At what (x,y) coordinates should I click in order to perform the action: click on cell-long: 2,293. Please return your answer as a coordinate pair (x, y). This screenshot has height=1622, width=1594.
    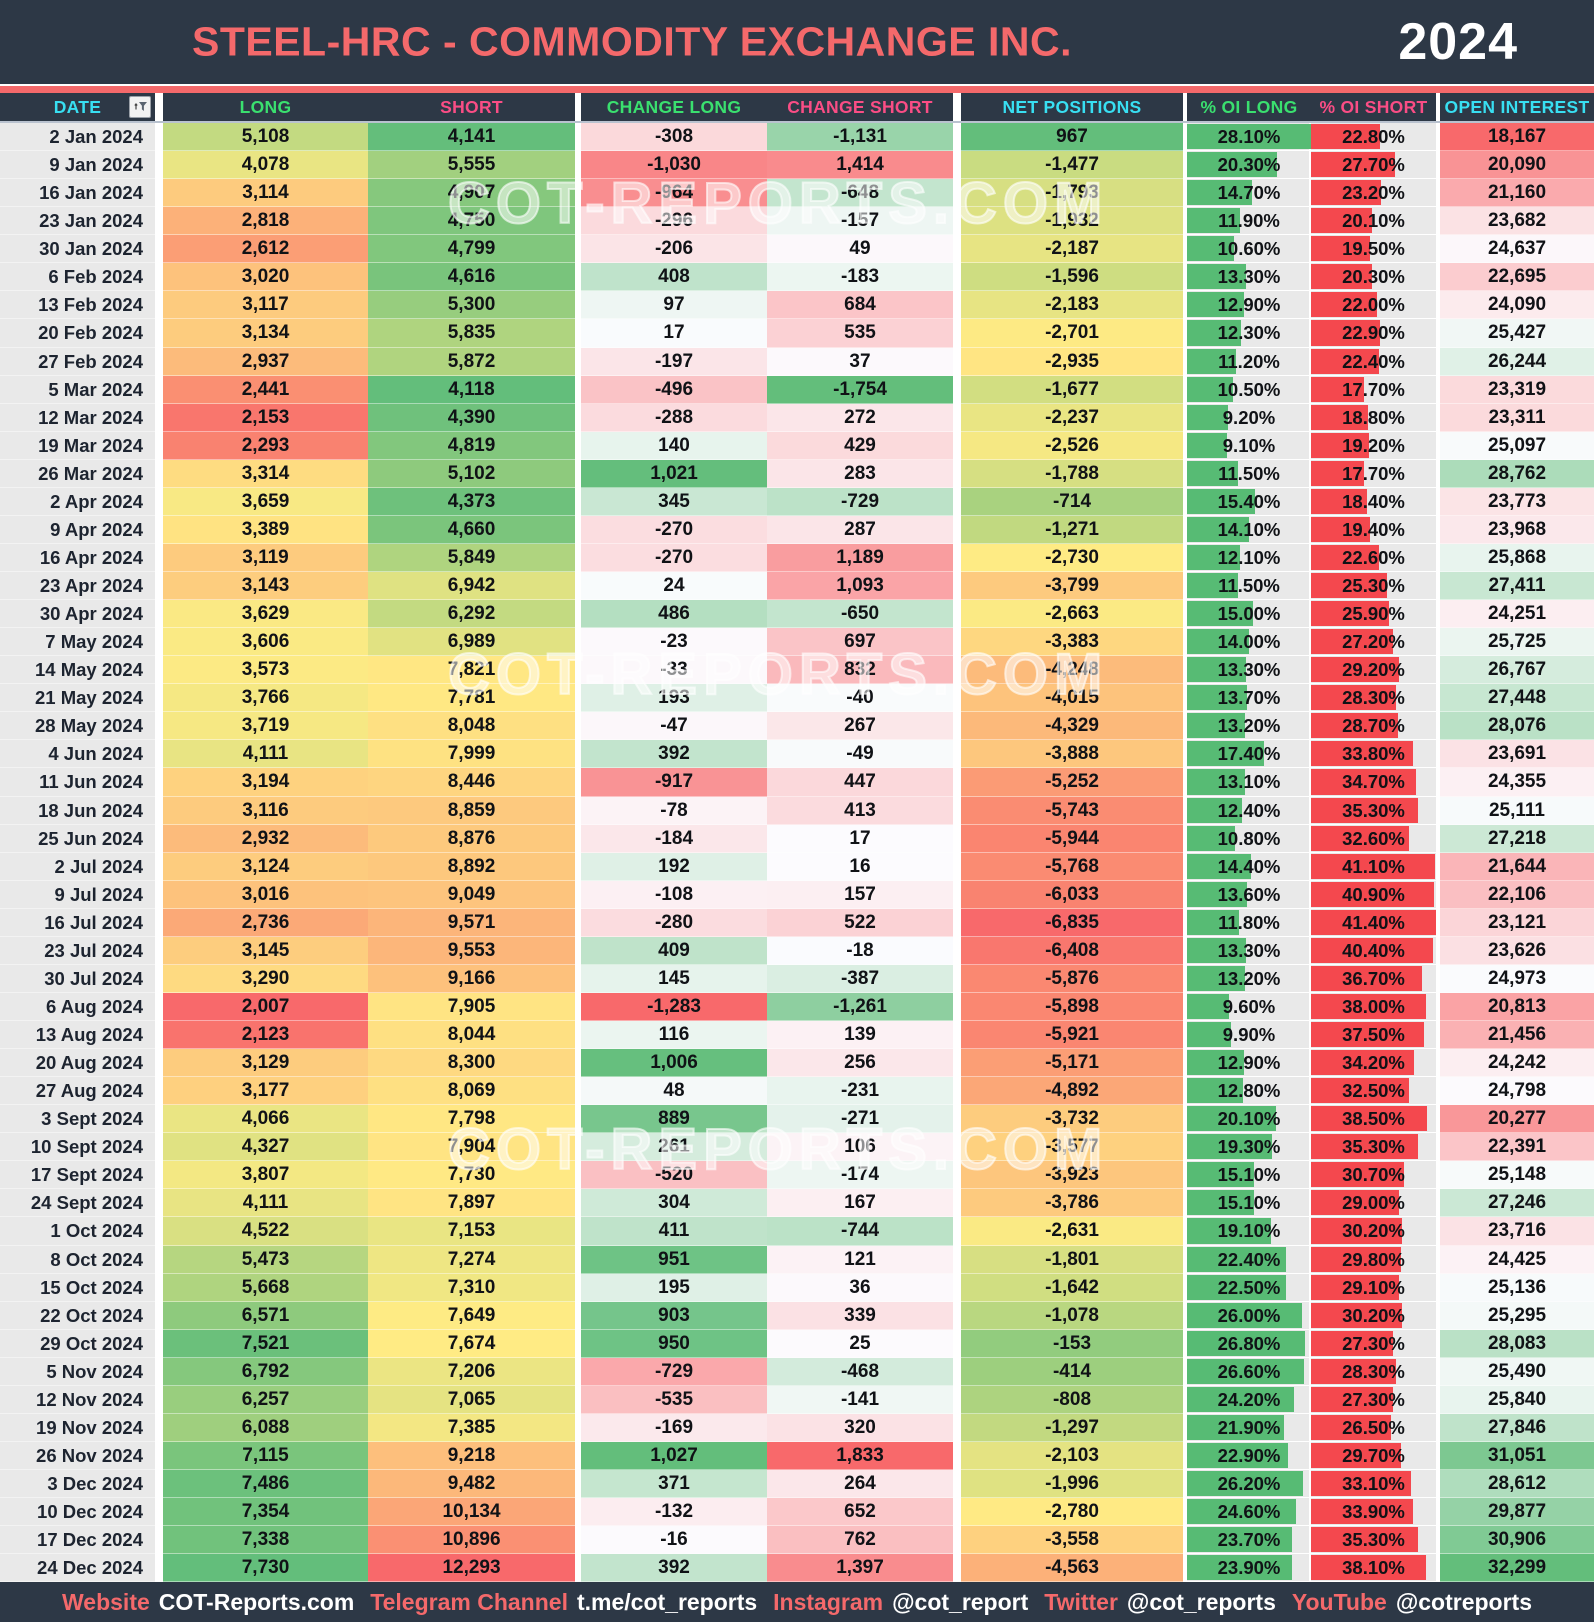
    Looking at the image, I should click on (265, 445).